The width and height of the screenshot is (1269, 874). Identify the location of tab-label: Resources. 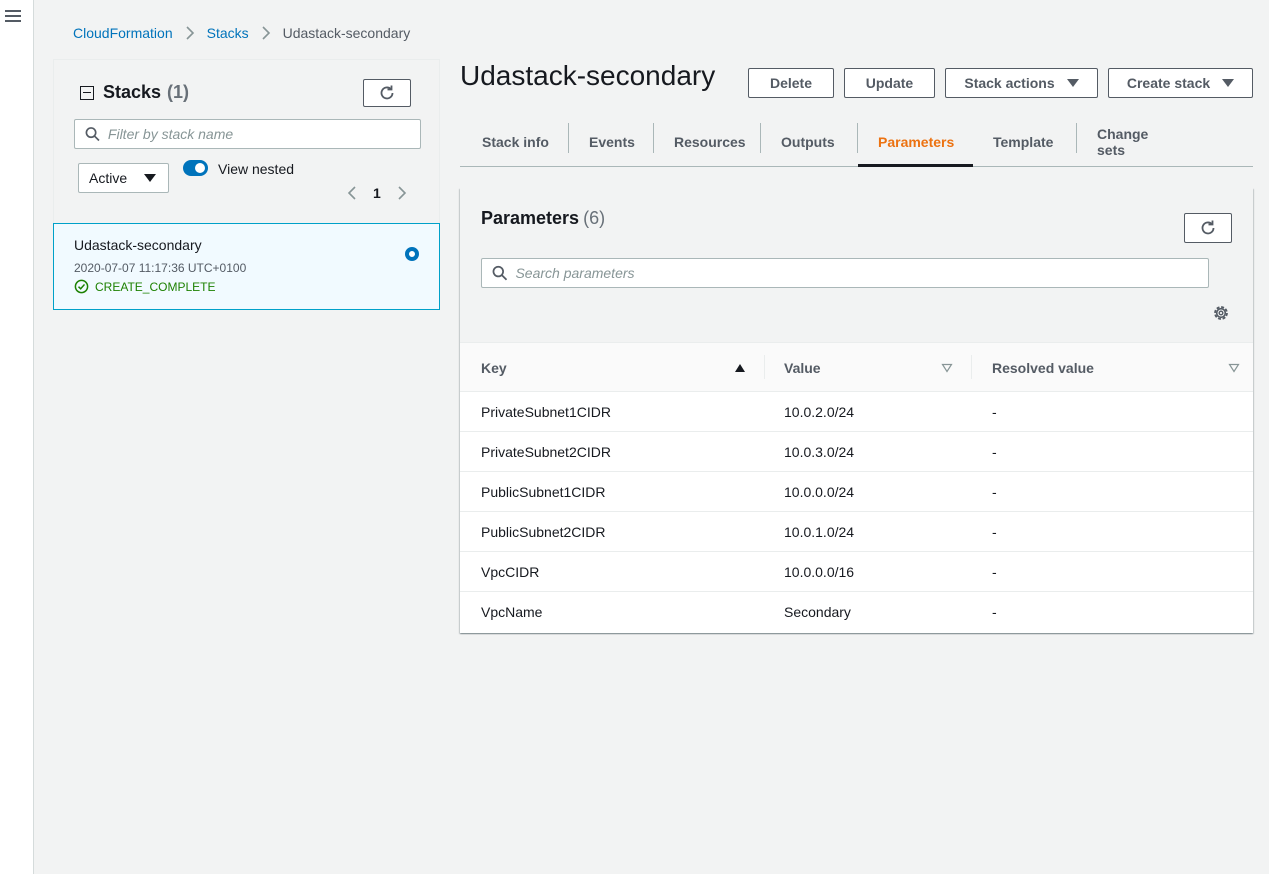
(710, 142).